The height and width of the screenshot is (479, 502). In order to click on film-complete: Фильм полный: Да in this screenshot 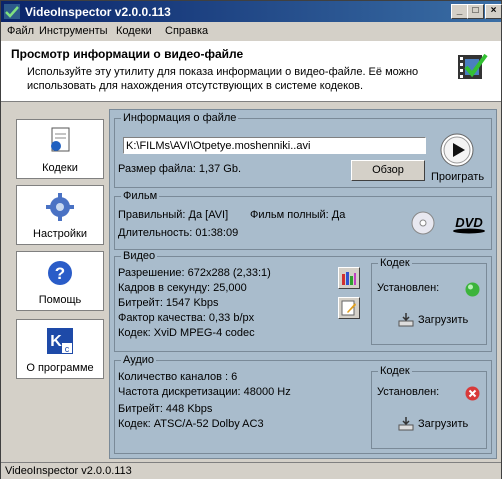, I will do `click(298, 215)`.